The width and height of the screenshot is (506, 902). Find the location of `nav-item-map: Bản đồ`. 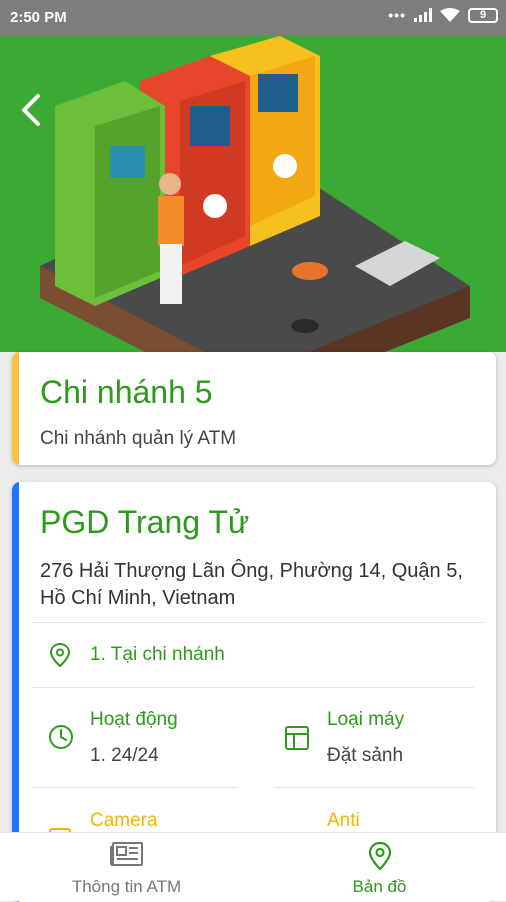

nav-item-map: Bản đồ is located at coordinates (379, 867).